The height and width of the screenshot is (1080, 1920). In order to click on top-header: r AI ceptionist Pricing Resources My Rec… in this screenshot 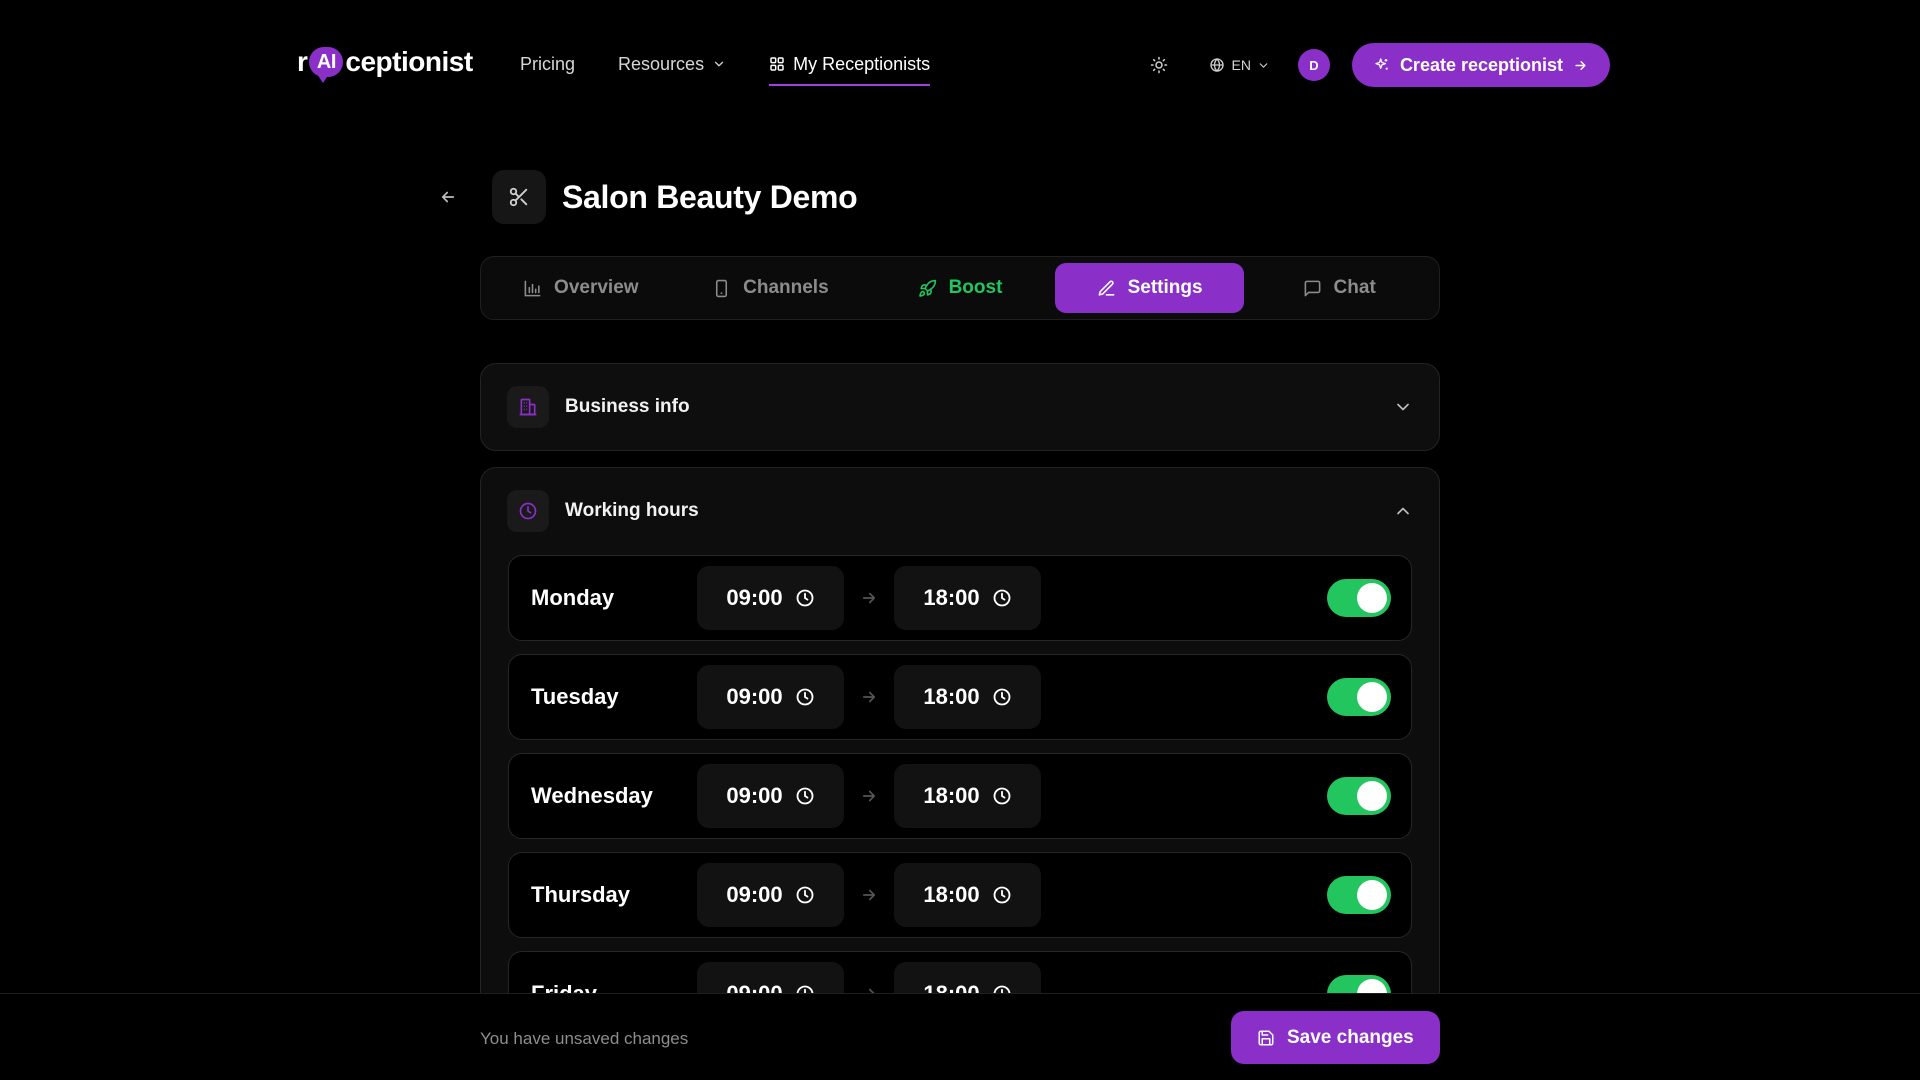, I will do `click(960, 64)`.